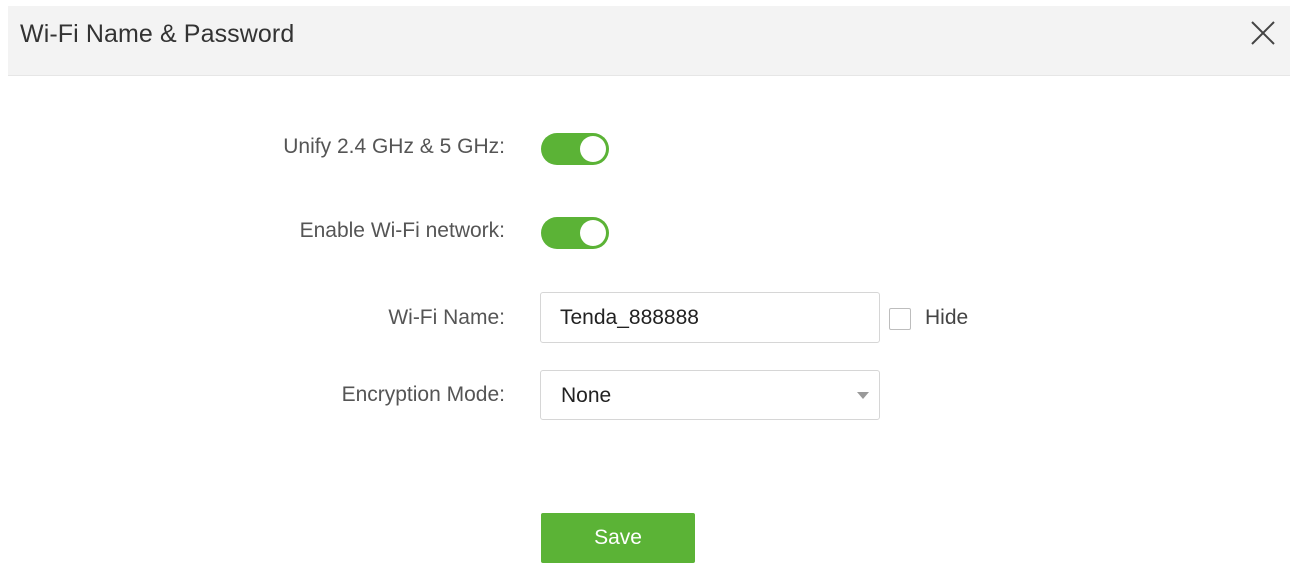 The image size is (1296, 572). What do you see at coordinates (423, 394) in the screenshot?
I see `encryption-mode-label: Encryption Mode:` at bounding box center [423, 394].